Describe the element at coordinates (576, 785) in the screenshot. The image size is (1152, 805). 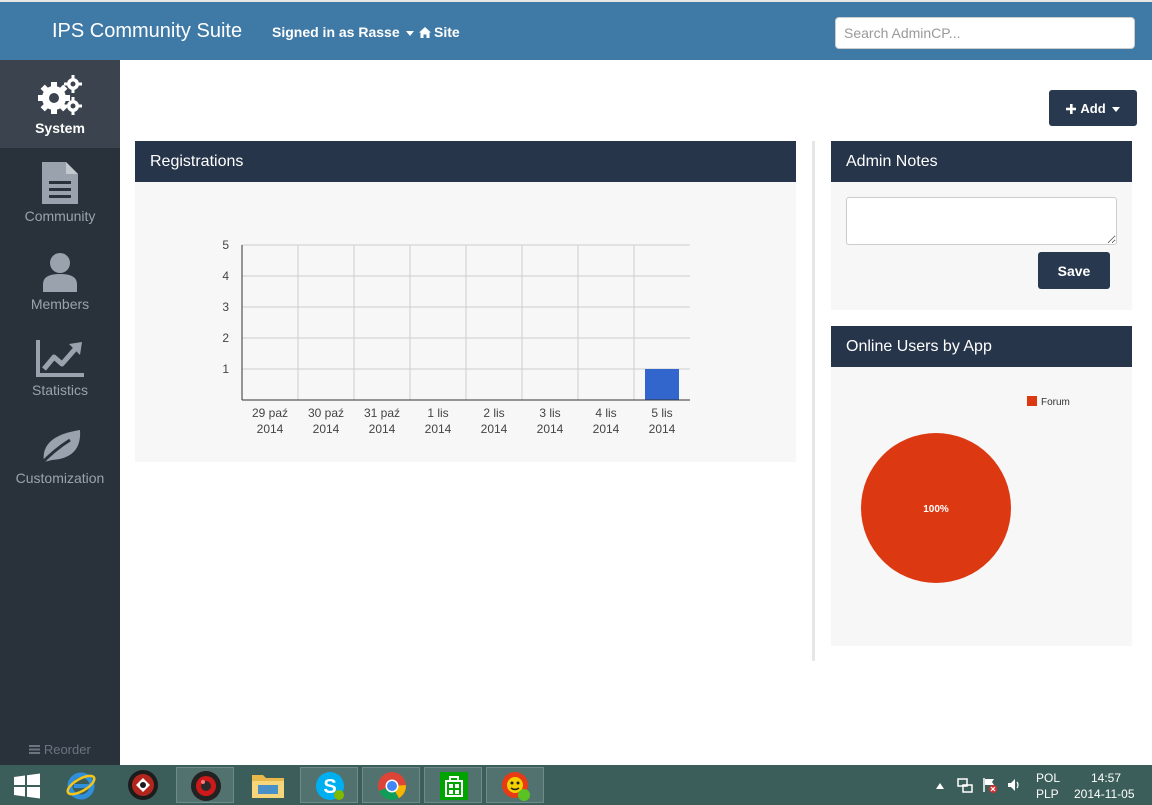
I see `taskbar: S POL PLP 14:57 2014-11-05` at that location.